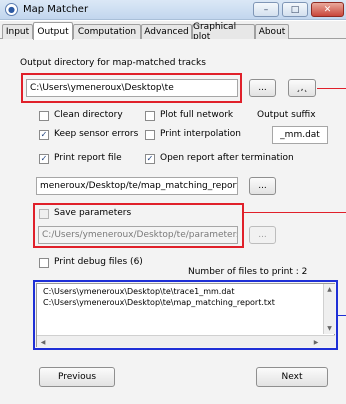 The height and width of the screenshot is (404, 346). What do you see at coordinates (53, 31) in the screenshot?
I see `tab-output: Output` at bounding box center [53, 31].